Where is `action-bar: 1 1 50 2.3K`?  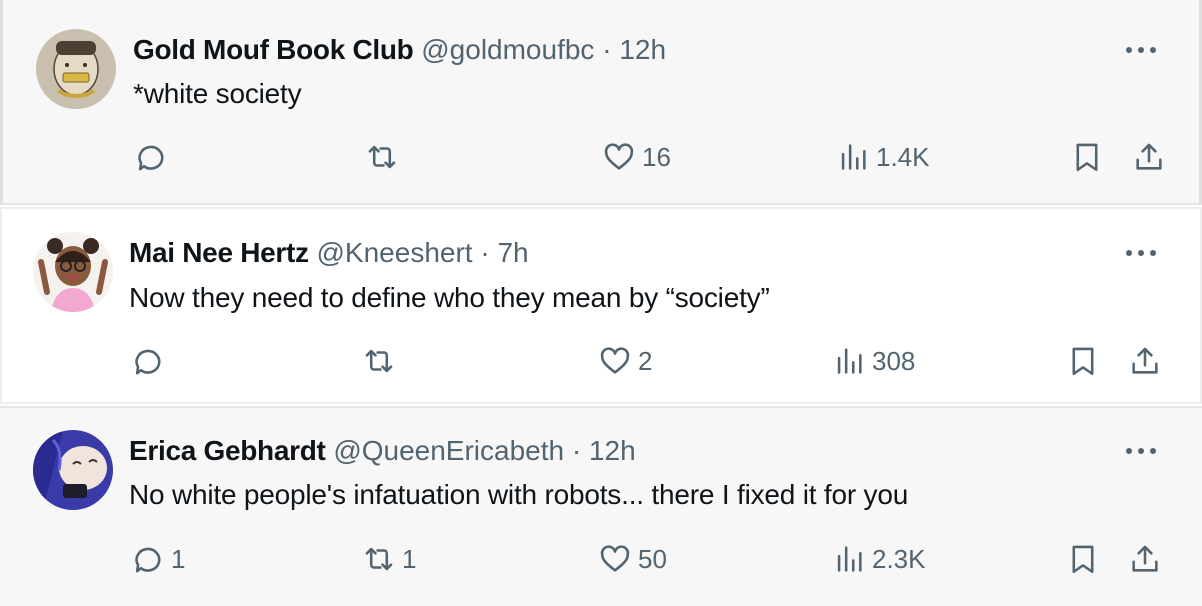
action-bar: 1 1 50 2.3K is located at coordinates (601, 559).